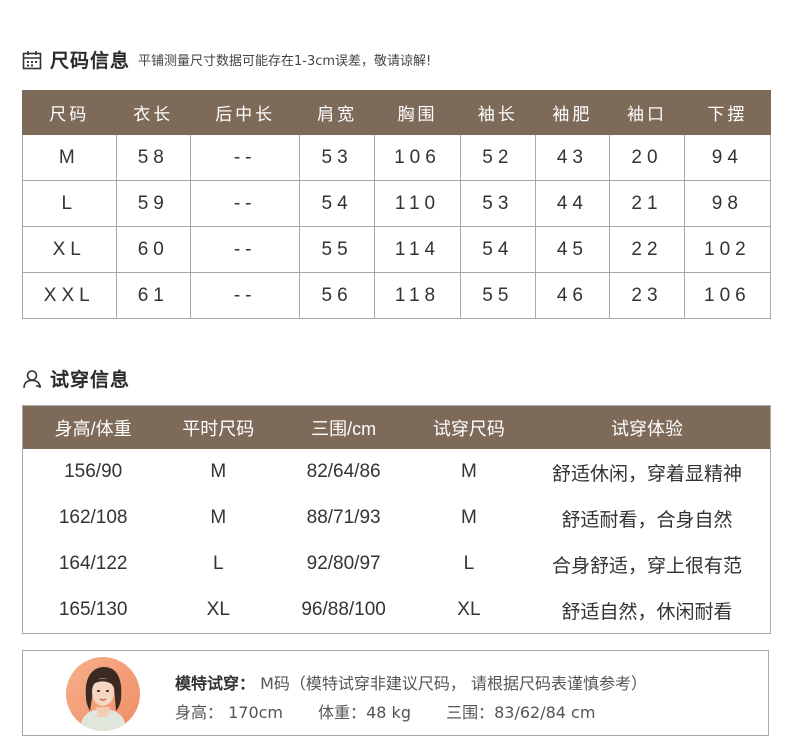 Image resolution: width=790 pixels, height=738 pixels. Describe the element at coordinates (245, 112) in the screenshot. I see `size-table-header-cell: 后中长` at that location.